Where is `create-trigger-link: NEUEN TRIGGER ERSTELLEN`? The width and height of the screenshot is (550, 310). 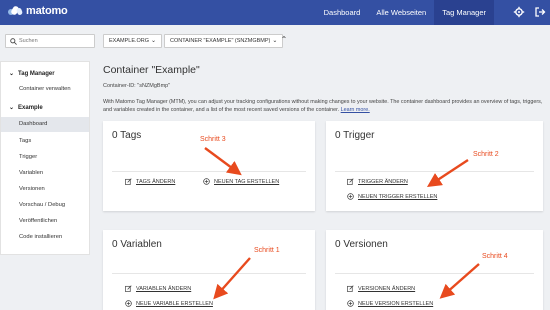
create-trigger-link: NEUEN TRIGGER ERSTELLEN is located at coordinates (392, 196).